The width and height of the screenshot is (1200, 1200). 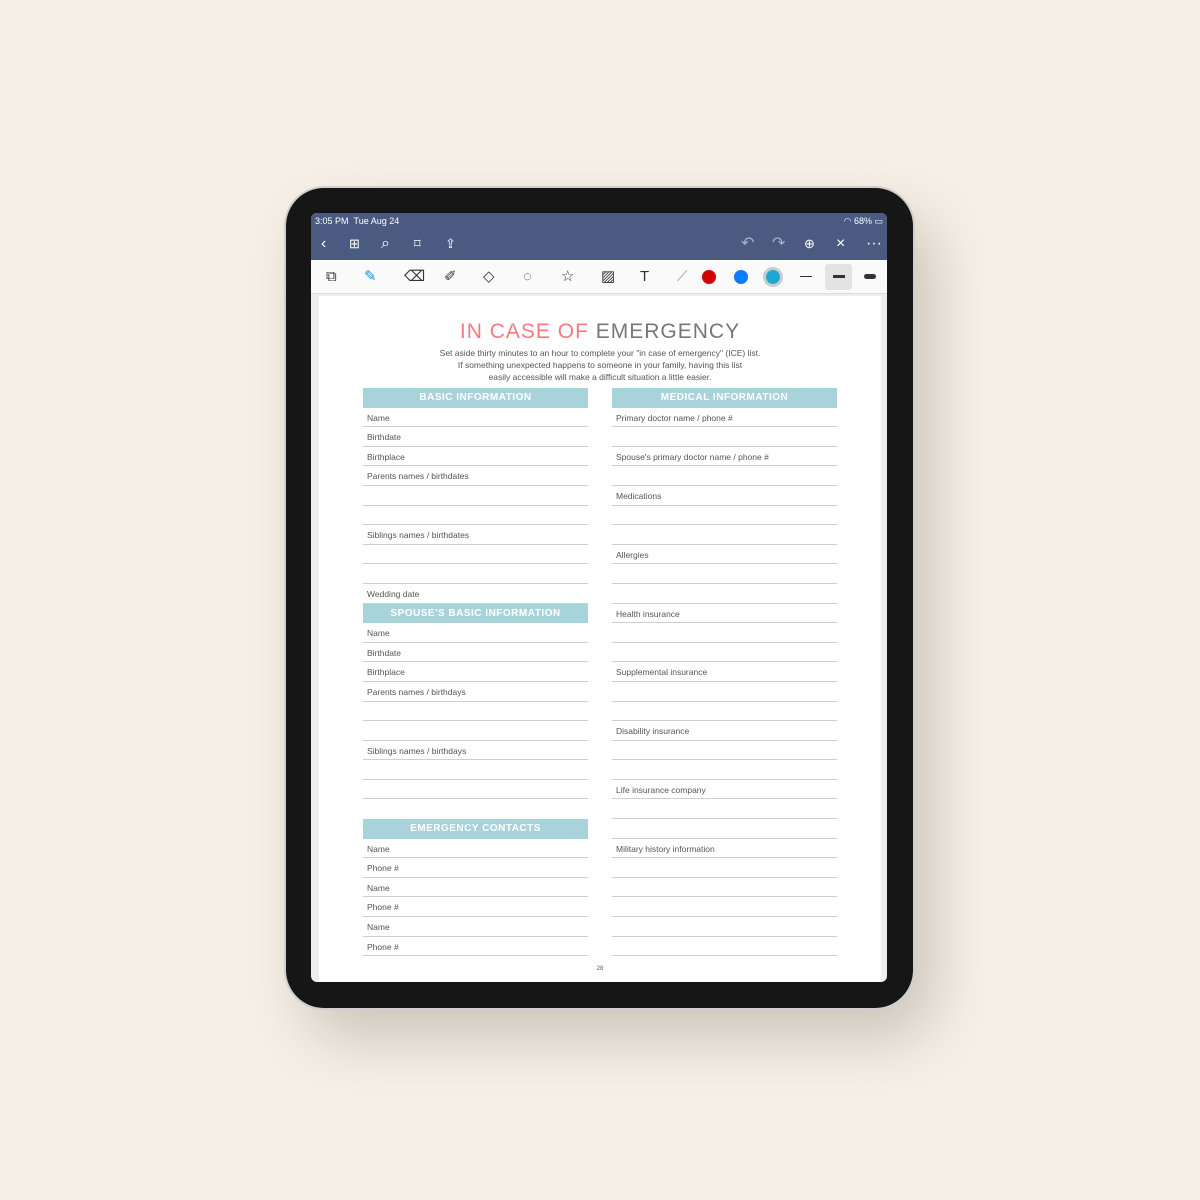 What do you see at coordinates (527, 277) in the screenshot?
I see `lasso-icon: ◌` at bounding box center [527, 277].